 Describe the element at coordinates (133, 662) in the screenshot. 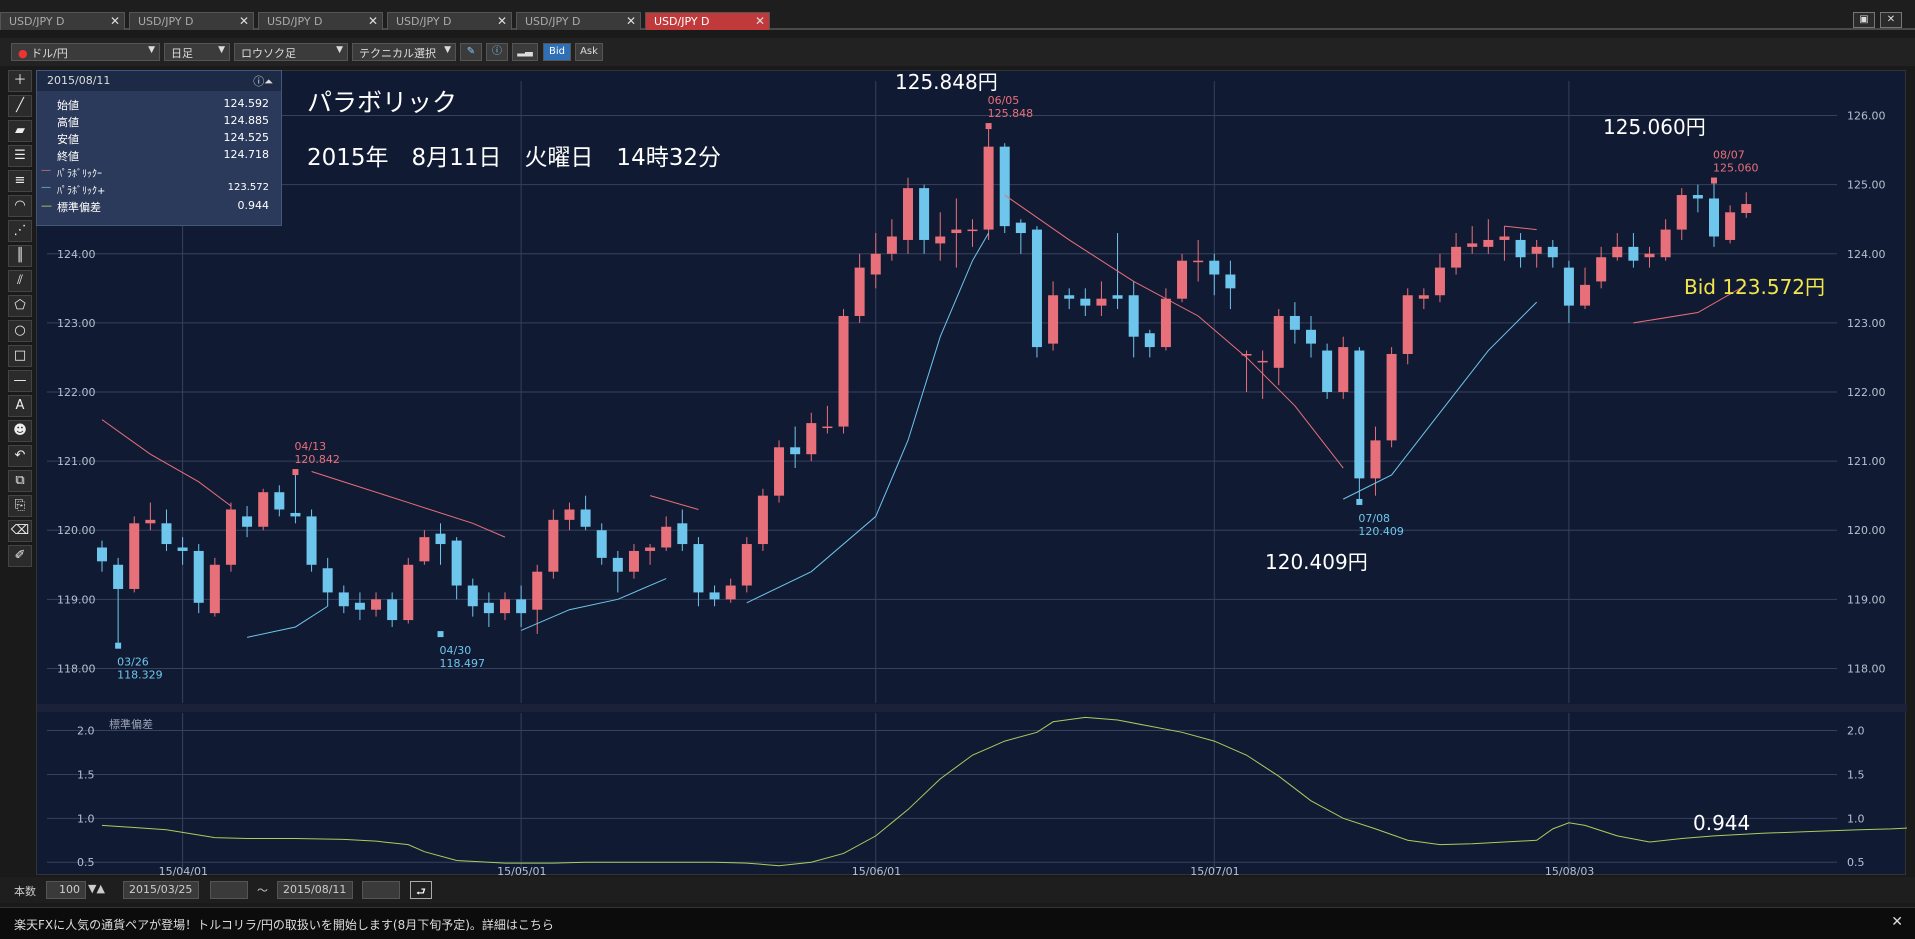

I see `mar-date-label: 03/26` at that location.